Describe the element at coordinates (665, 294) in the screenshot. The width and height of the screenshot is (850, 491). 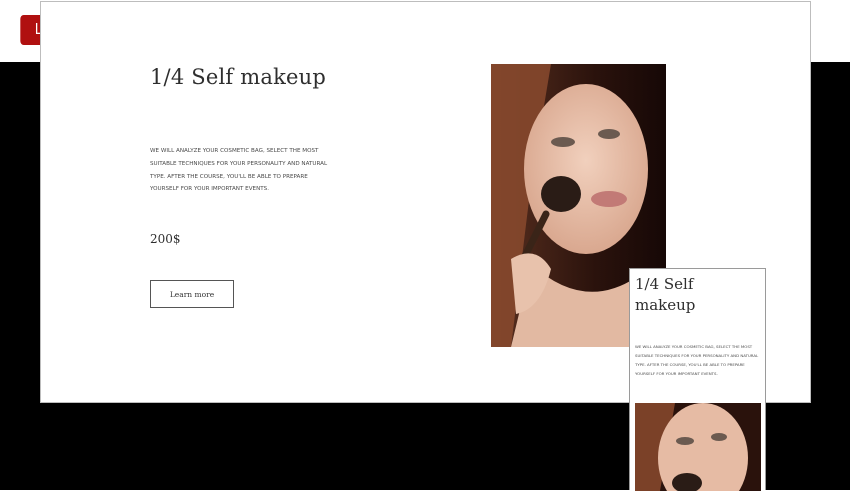
I see `mobile-course-title: 1/4 Self makeup` at that location.